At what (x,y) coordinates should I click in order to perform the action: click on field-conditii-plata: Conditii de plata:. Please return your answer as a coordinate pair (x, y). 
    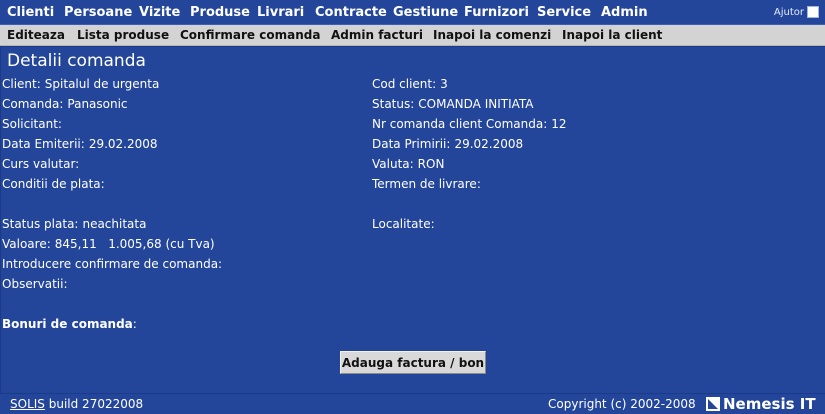
    Looking at the image, I should click on (55, 184).